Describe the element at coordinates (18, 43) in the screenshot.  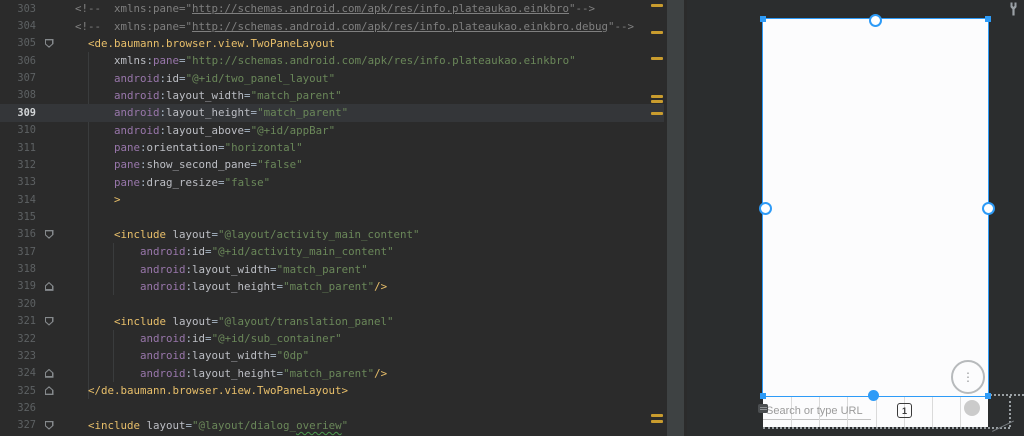
I see `line-number: 305` at that location.